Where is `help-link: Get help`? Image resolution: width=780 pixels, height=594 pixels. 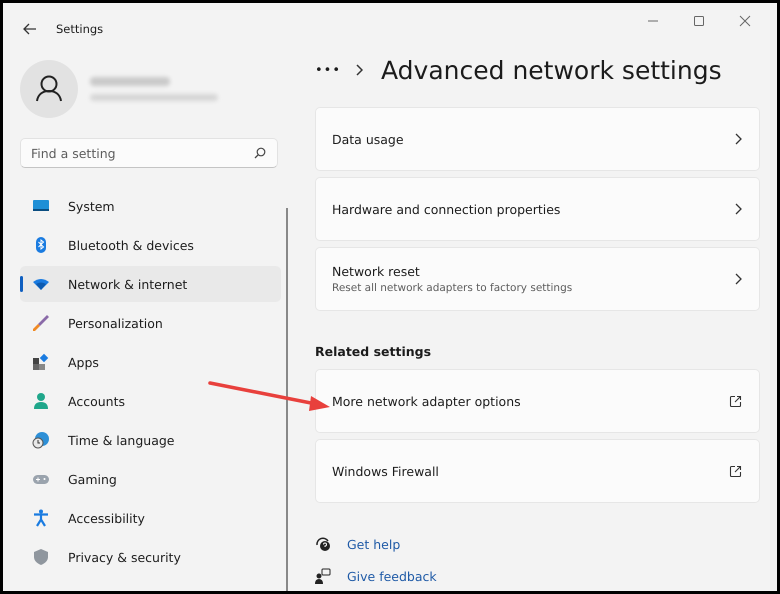
help-link: Get help is located at coordinates (373, 544).